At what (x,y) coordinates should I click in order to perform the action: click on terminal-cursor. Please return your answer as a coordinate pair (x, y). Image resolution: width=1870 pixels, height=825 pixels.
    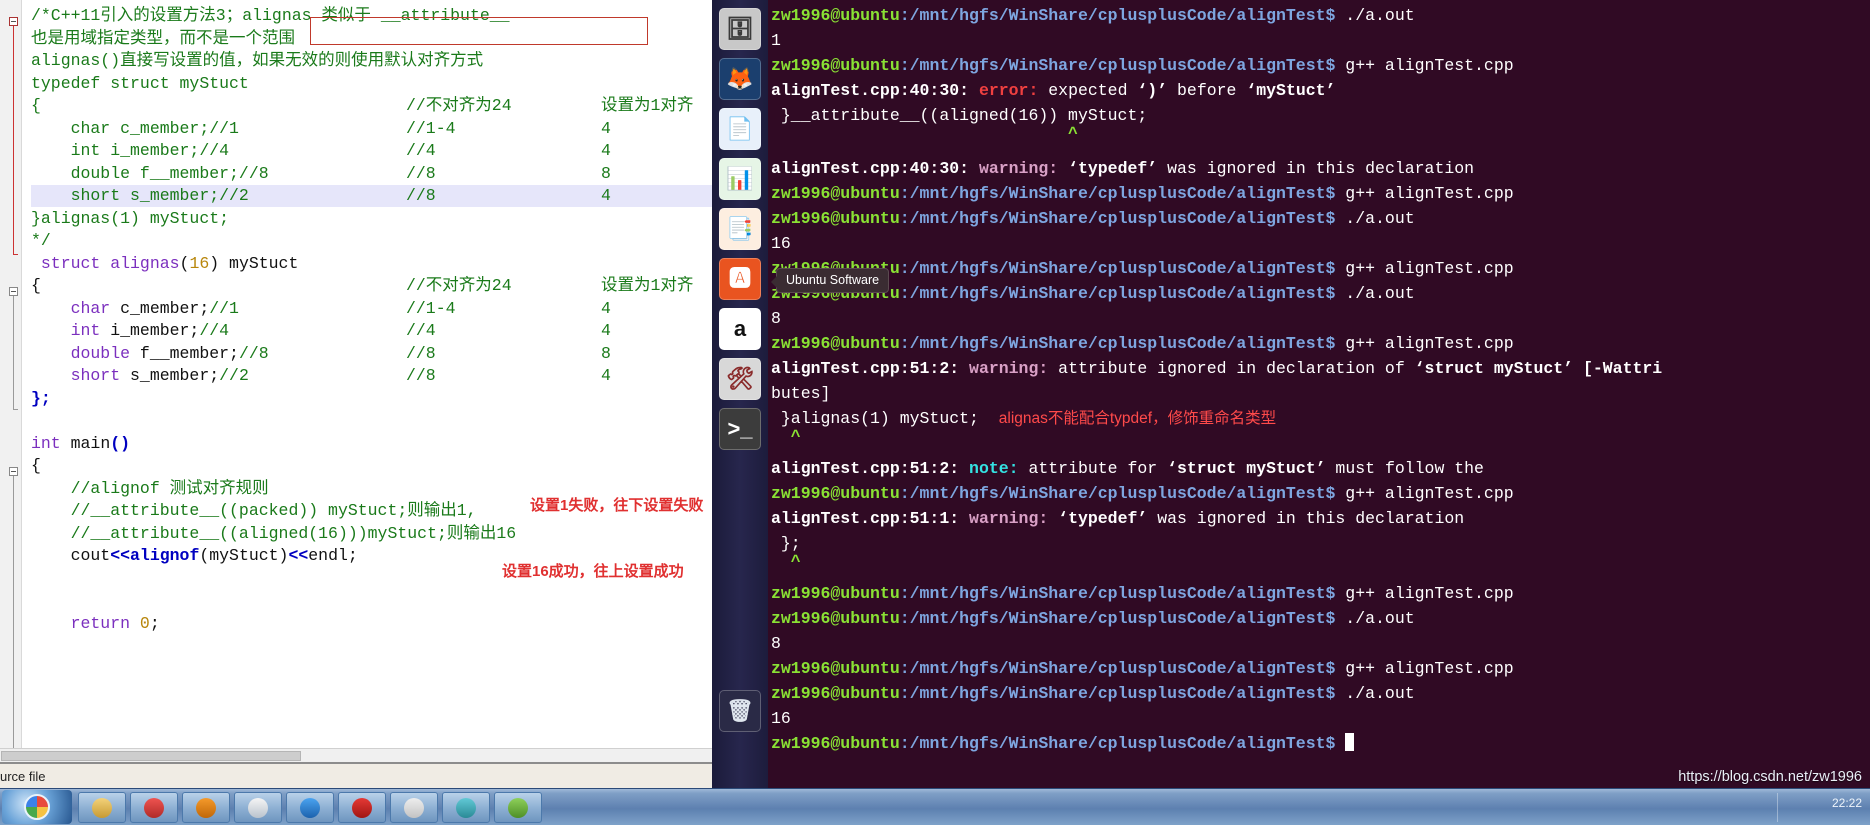
    Looking at the image, I should click on (1350, 742).